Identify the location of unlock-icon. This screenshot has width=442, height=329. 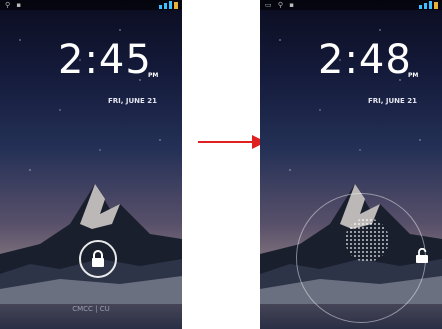
(422, 255).